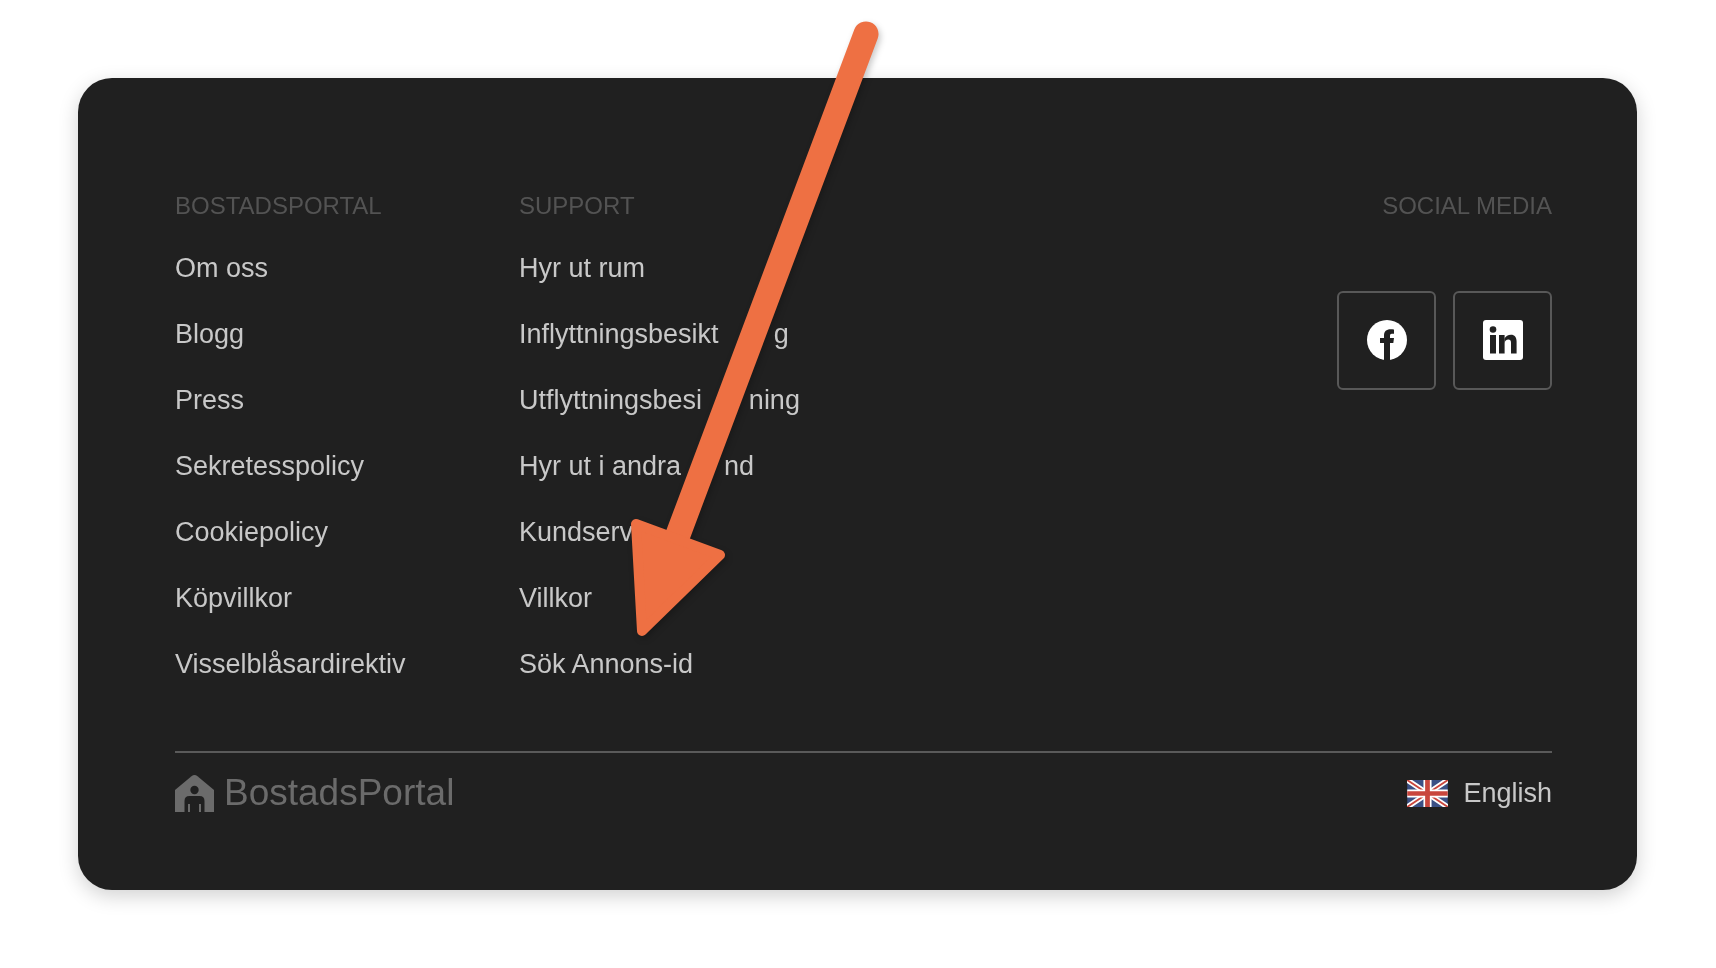 This screenshot has width=1716, height=968. I want to click on facebook-icon, so click(1386, 340).